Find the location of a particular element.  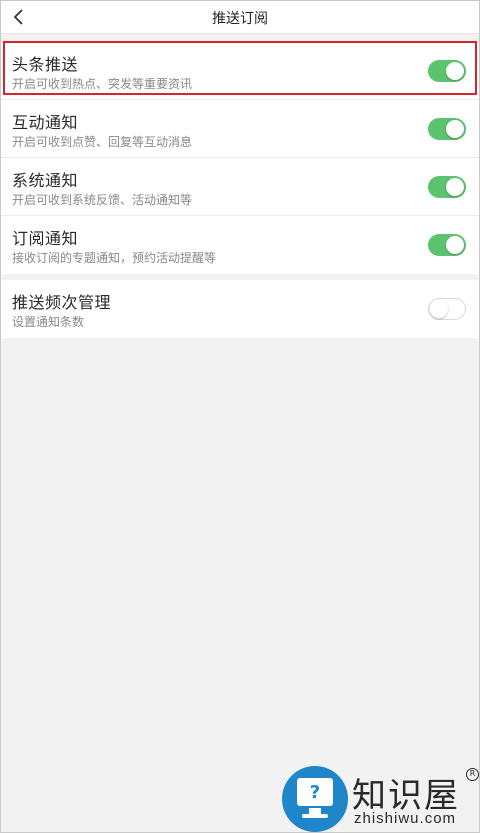

setting-title: 系统通知 is located at coordinates (45, 180).